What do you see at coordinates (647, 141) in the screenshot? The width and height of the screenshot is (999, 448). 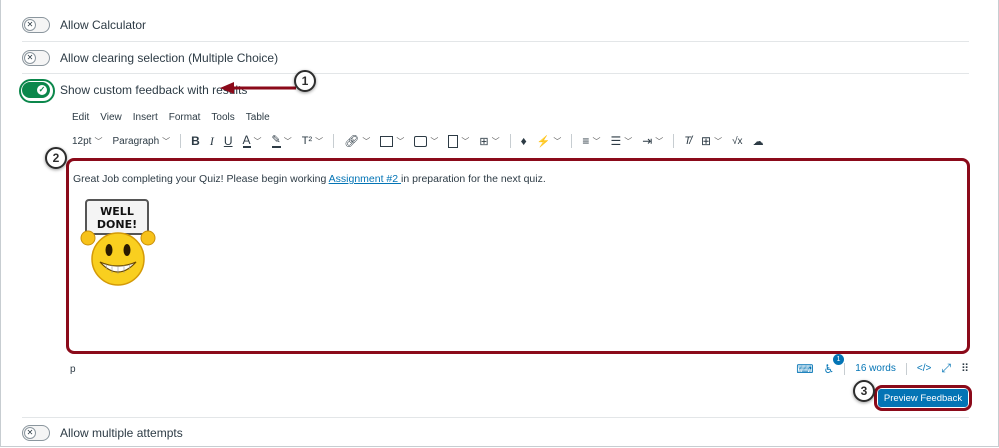 I see `indent-icon: ⇥` at bounding box center [647, 141].